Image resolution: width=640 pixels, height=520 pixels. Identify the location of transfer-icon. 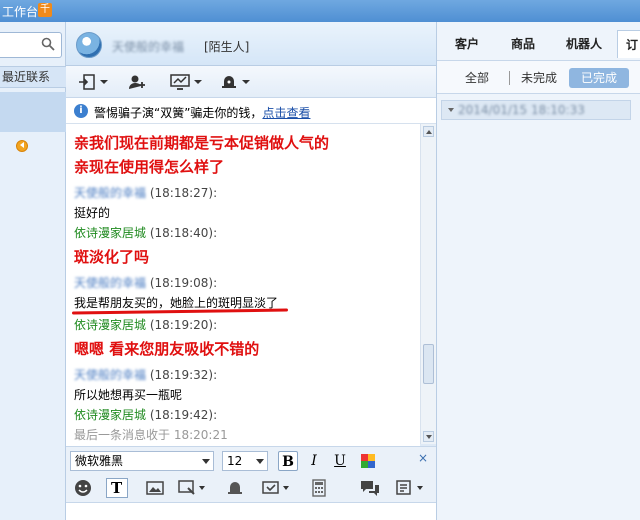
(87, 82).